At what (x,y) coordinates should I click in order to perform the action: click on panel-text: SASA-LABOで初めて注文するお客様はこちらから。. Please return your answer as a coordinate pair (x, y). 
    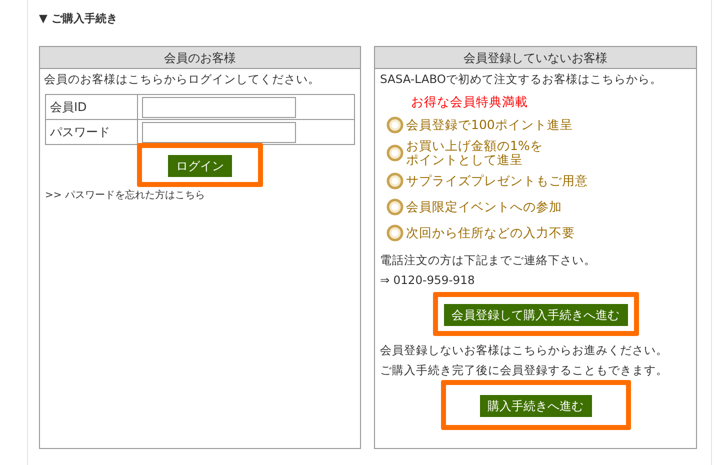
    Looking at the image, I should click on (521, 79).